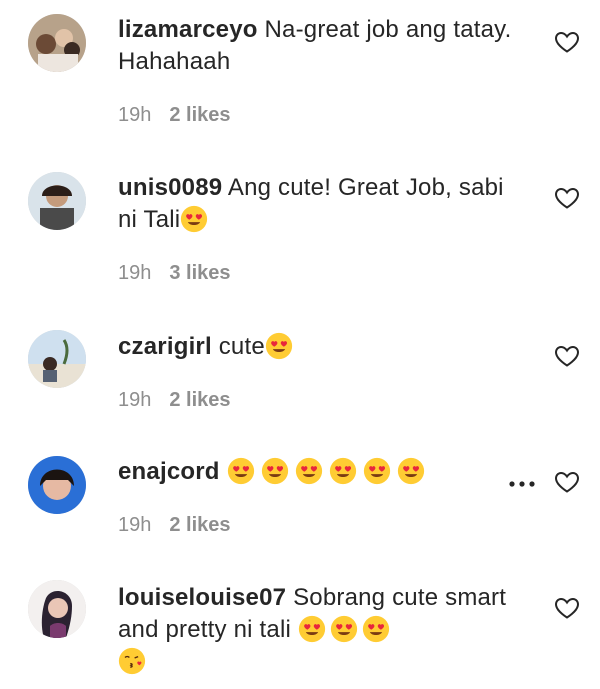  What do you see at coordinates (199, 273) in the screenshot?
I see `comment-likes: 3 likes` at bounding box center [199, 273].